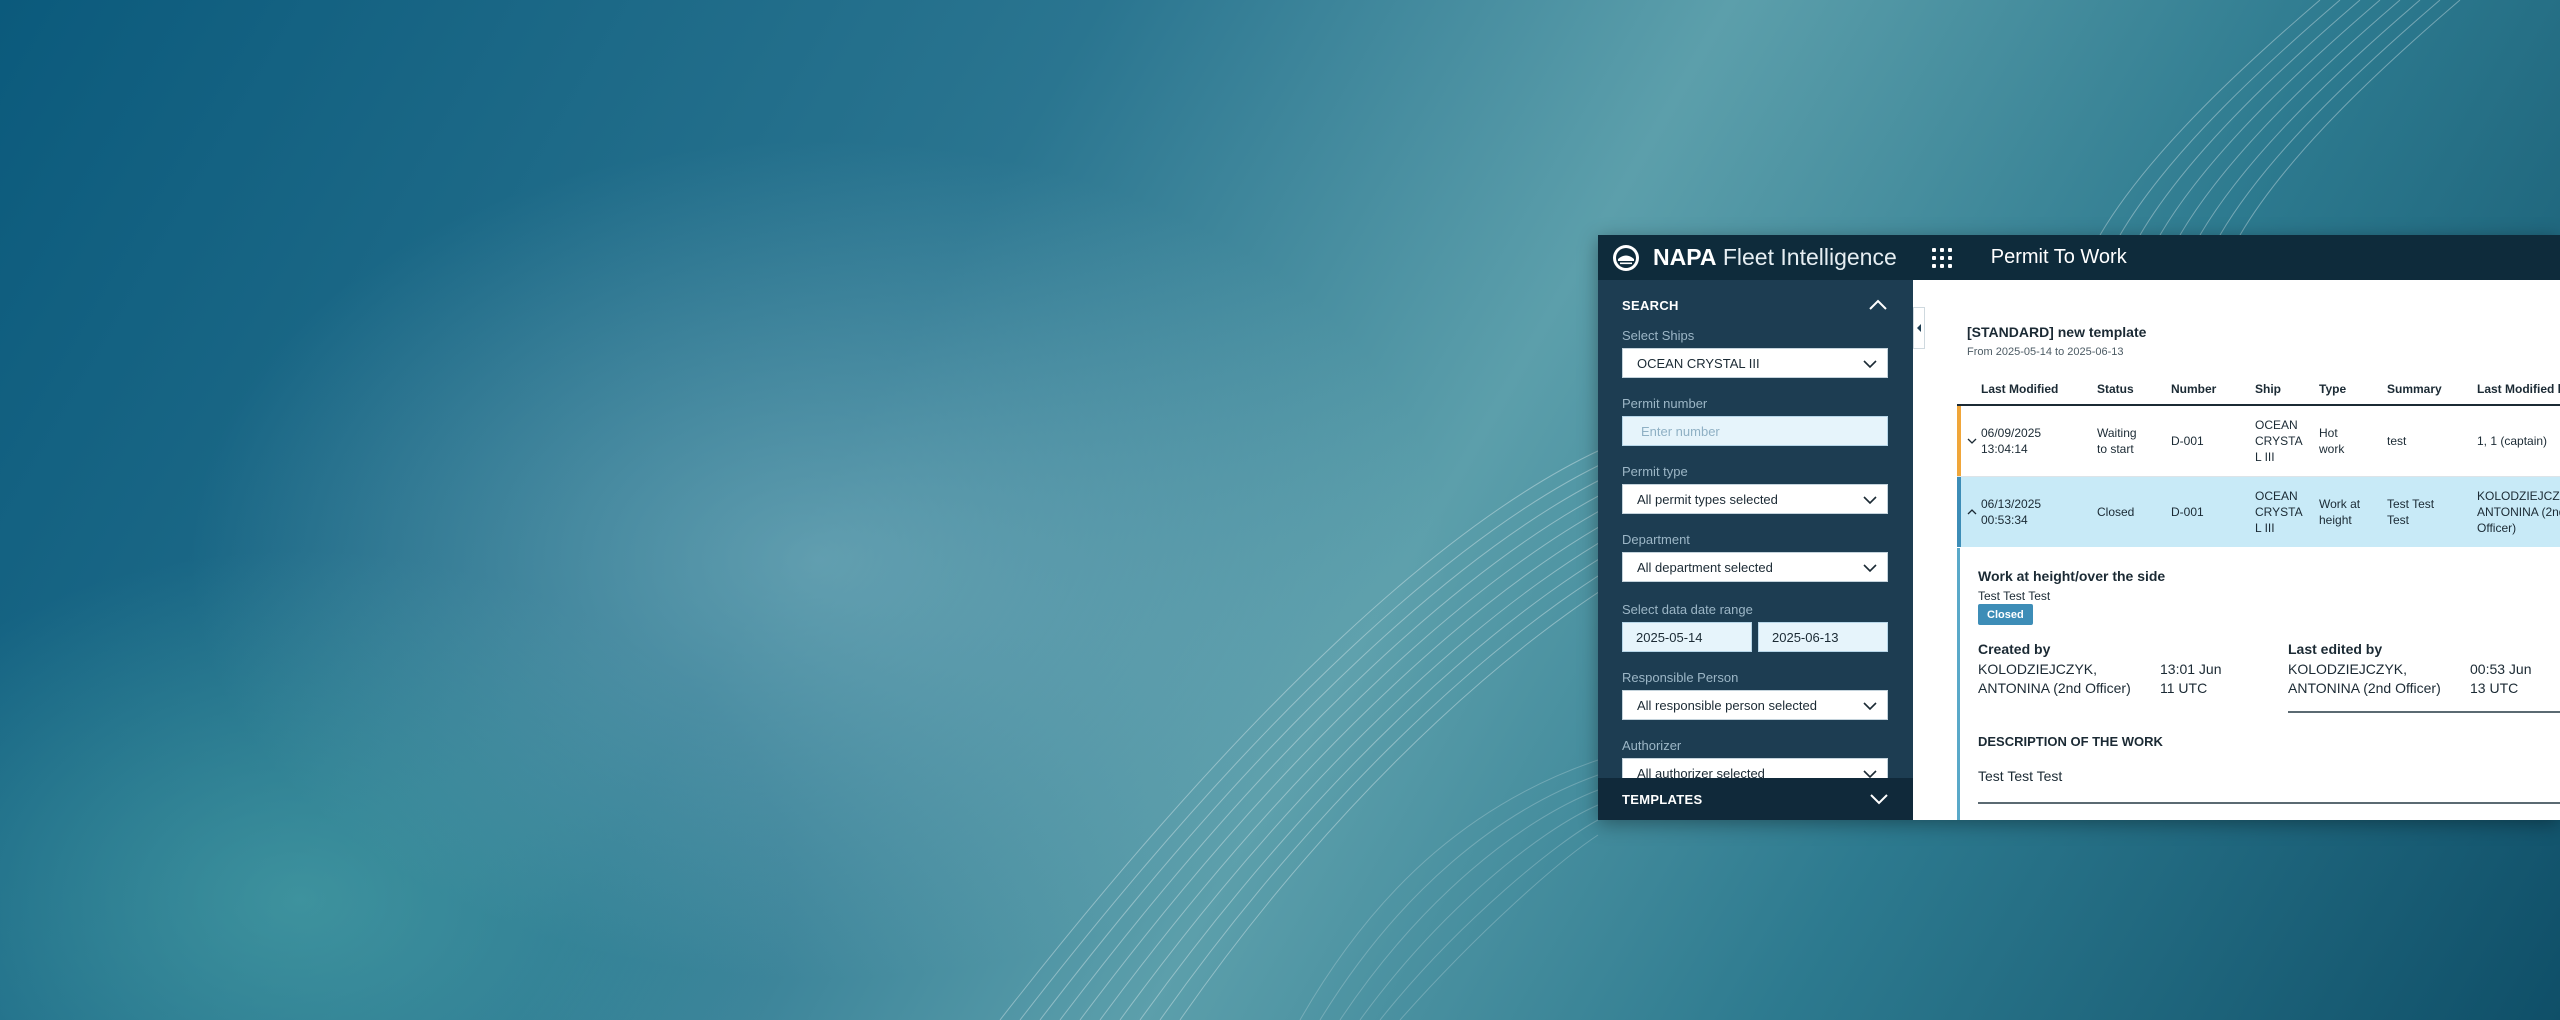 This screenshot has width=2560, height=1020. Describe the element at coordinates (2328, 433) in the screenshot. I see `cell-line: Hot` at that location.